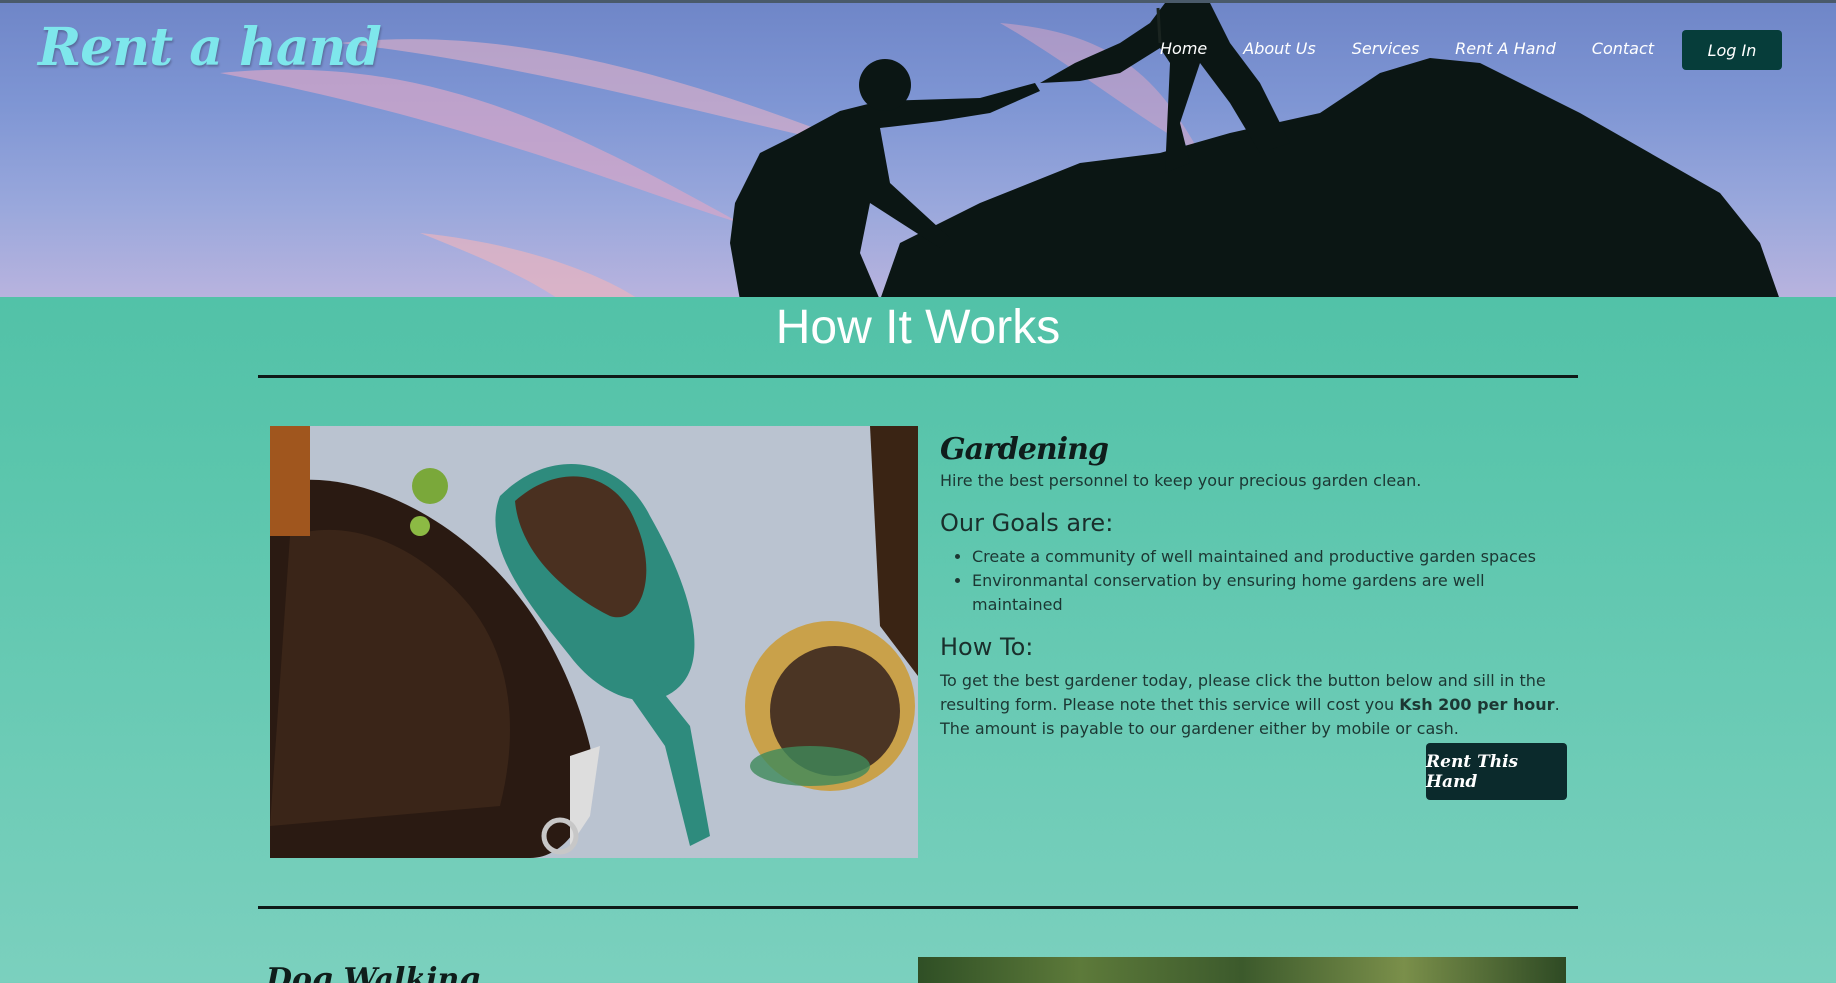 This screenshot has width=1836, height=983. What do you see at coordinates (1623, 49) in the screenshot?
I see `nav-contact: Contact` at bounding box center [1623, 49].